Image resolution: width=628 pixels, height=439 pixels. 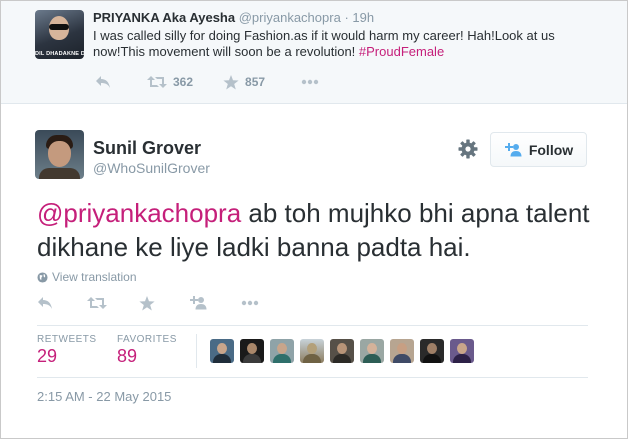 What do you see at coordinates (127, 356) in the screenshot?
I see `favorites-count: 89` at bounding box center [127, 356].